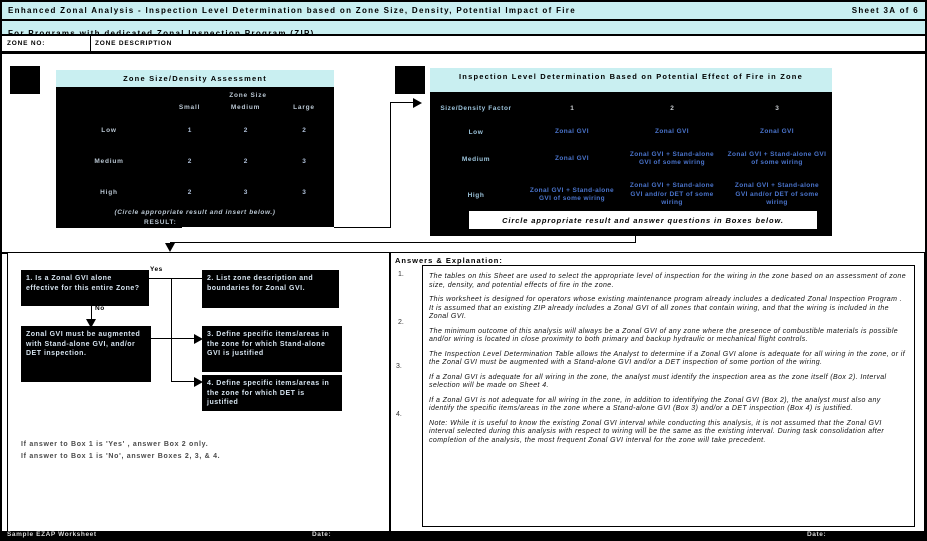 This screenshot has width=927, height=541. What do you see at coordinates (572, 108) in the screenshot?
I see `factor-col-1: 1` at bounding box center [572, 108].